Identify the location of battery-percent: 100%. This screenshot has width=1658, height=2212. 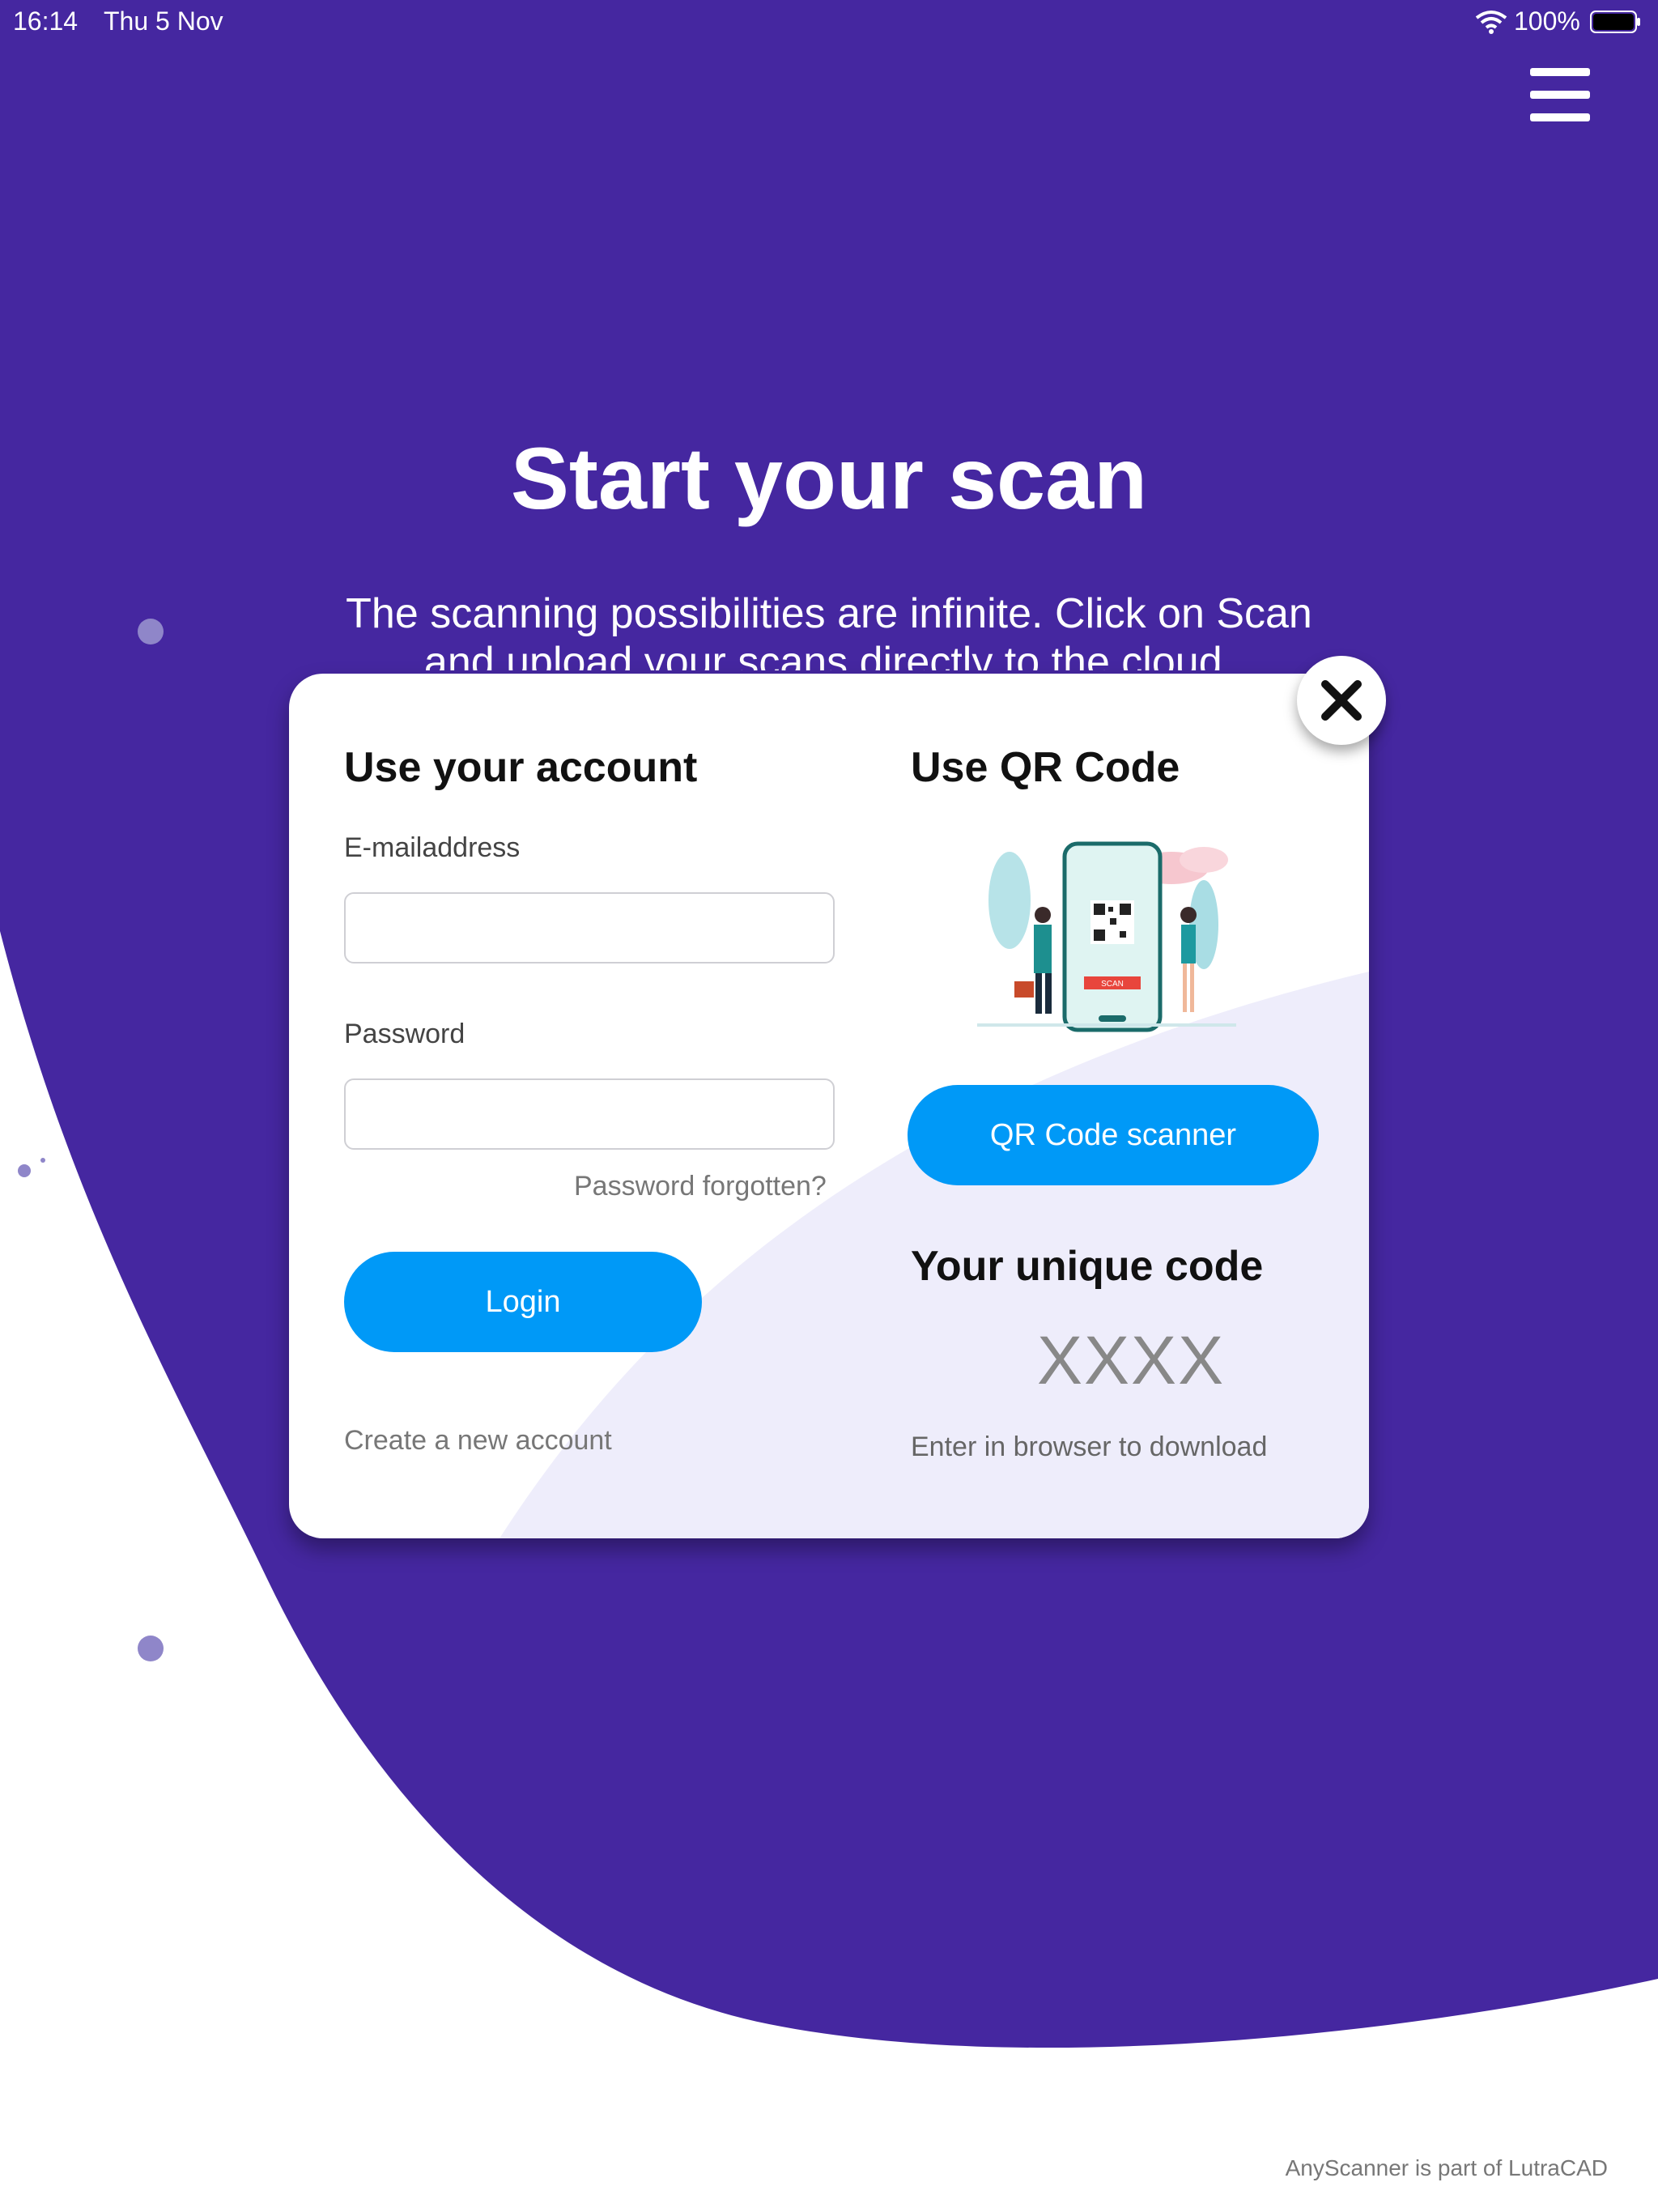
(1547, 21).